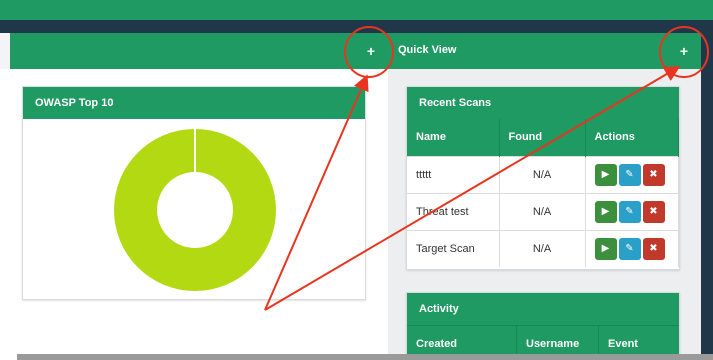 The height and width of the screenshot is (360, 713). I want to click on annotation-circle-left, so click(369, 52).